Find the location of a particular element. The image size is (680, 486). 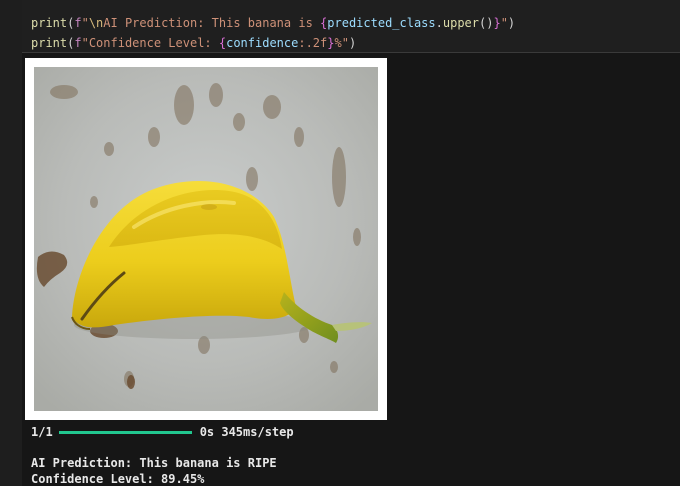

code-token: upper is located at coordinates (460, 23).